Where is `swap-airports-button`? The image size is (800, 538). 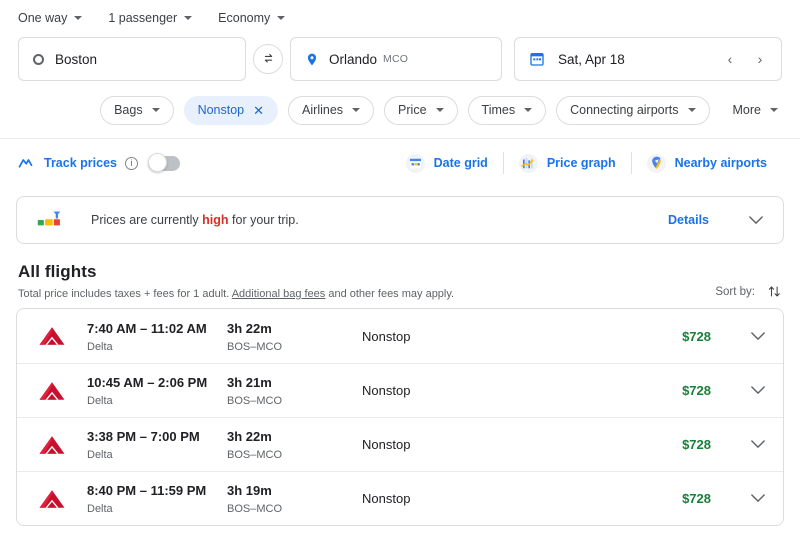 swap-airports-button is located at coordinates (268, 59).